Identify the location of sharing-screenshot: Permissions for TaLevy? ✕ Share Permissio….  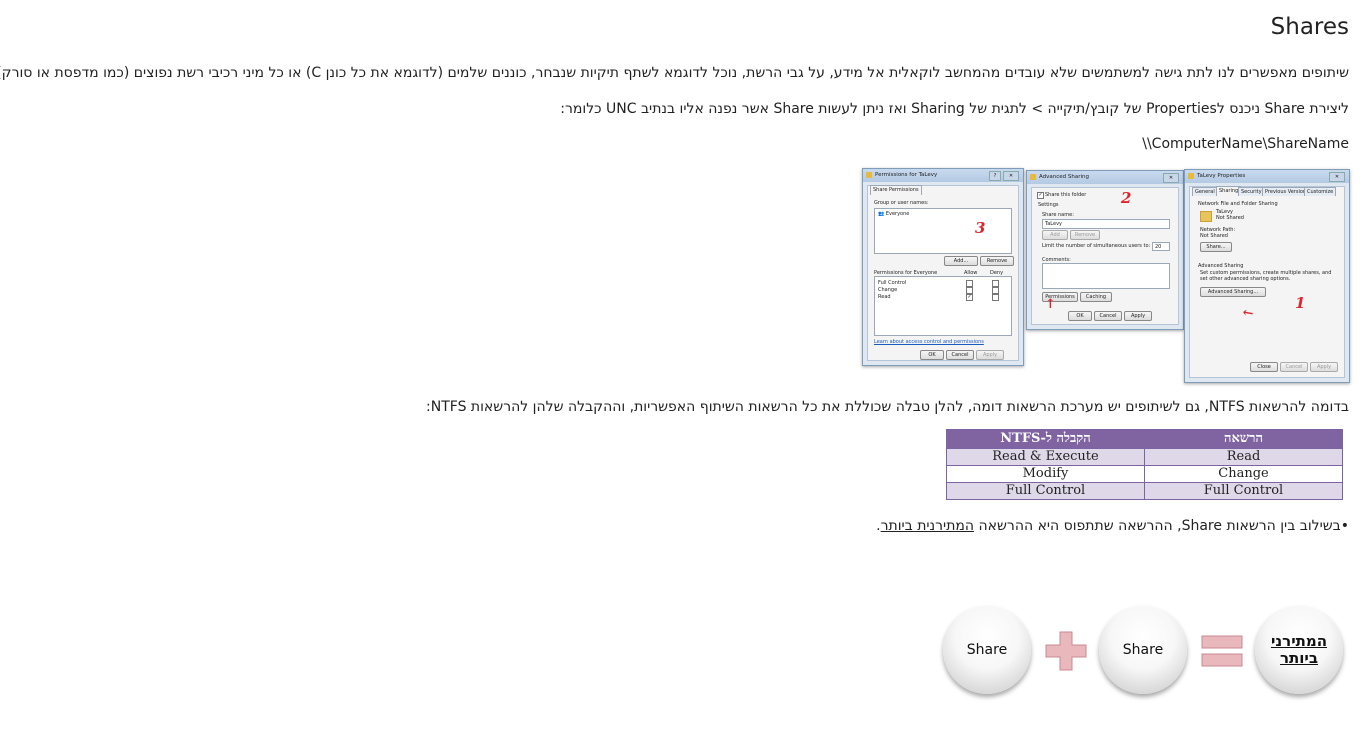
(1106, 272).